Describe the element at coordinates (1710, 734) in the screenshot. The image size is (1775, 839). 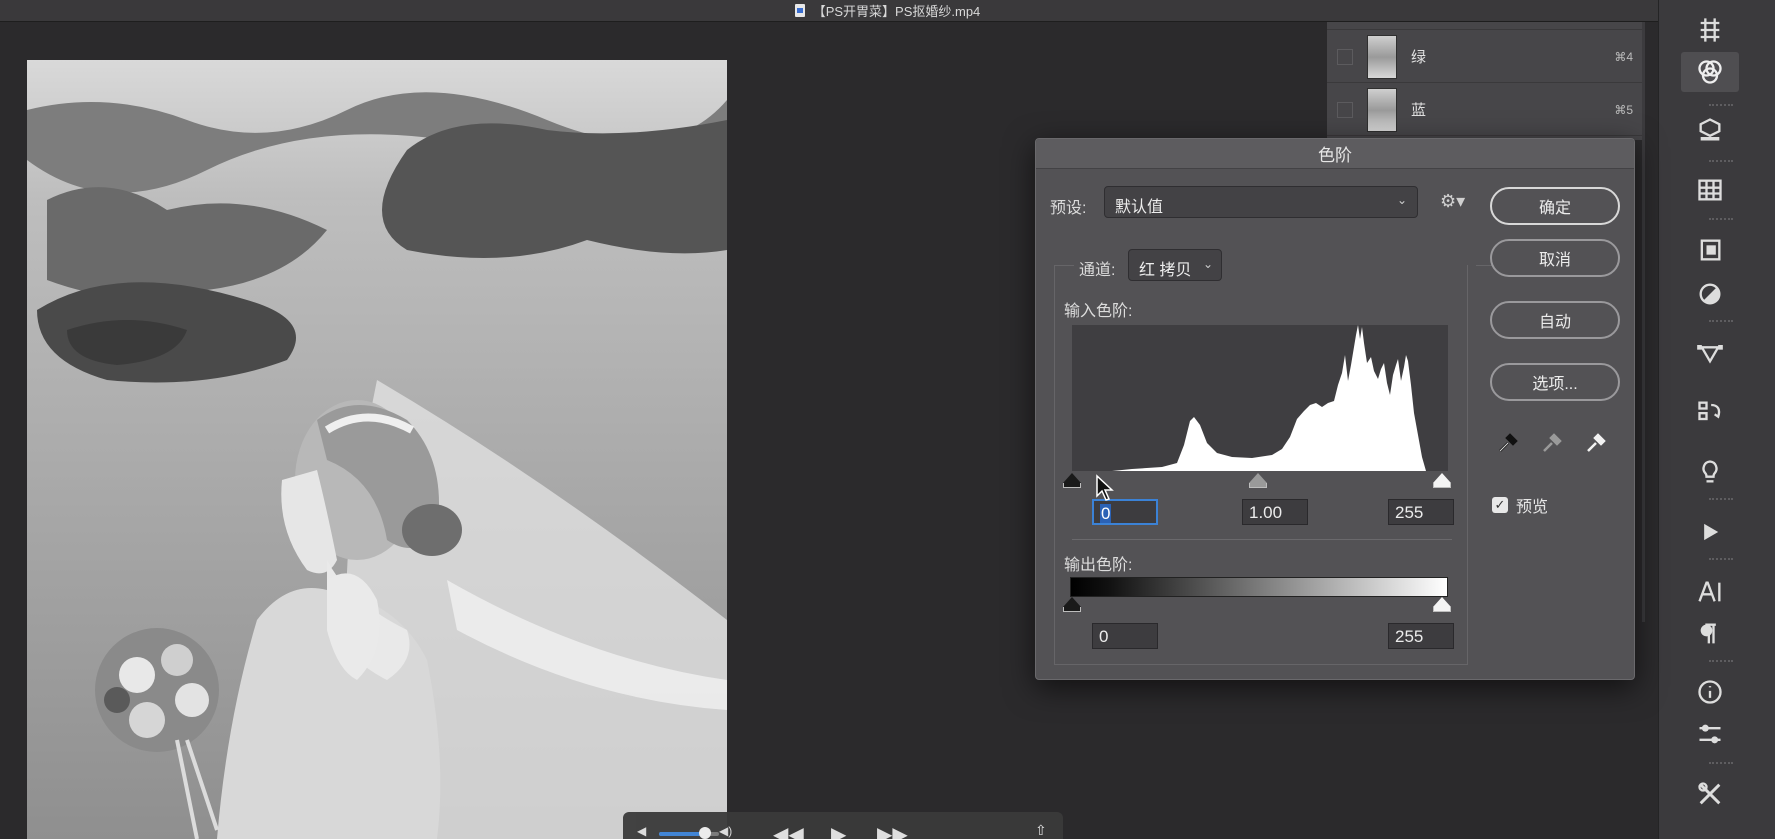
I see `properties-icon` at that location.